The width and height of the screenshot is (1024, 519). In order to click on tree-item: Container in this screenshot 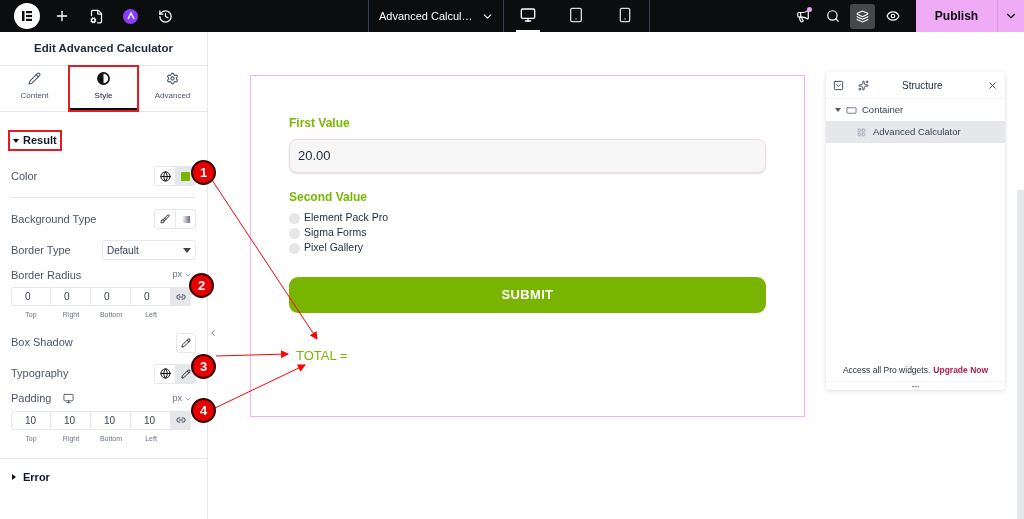, I will do `click(915, 110)`.